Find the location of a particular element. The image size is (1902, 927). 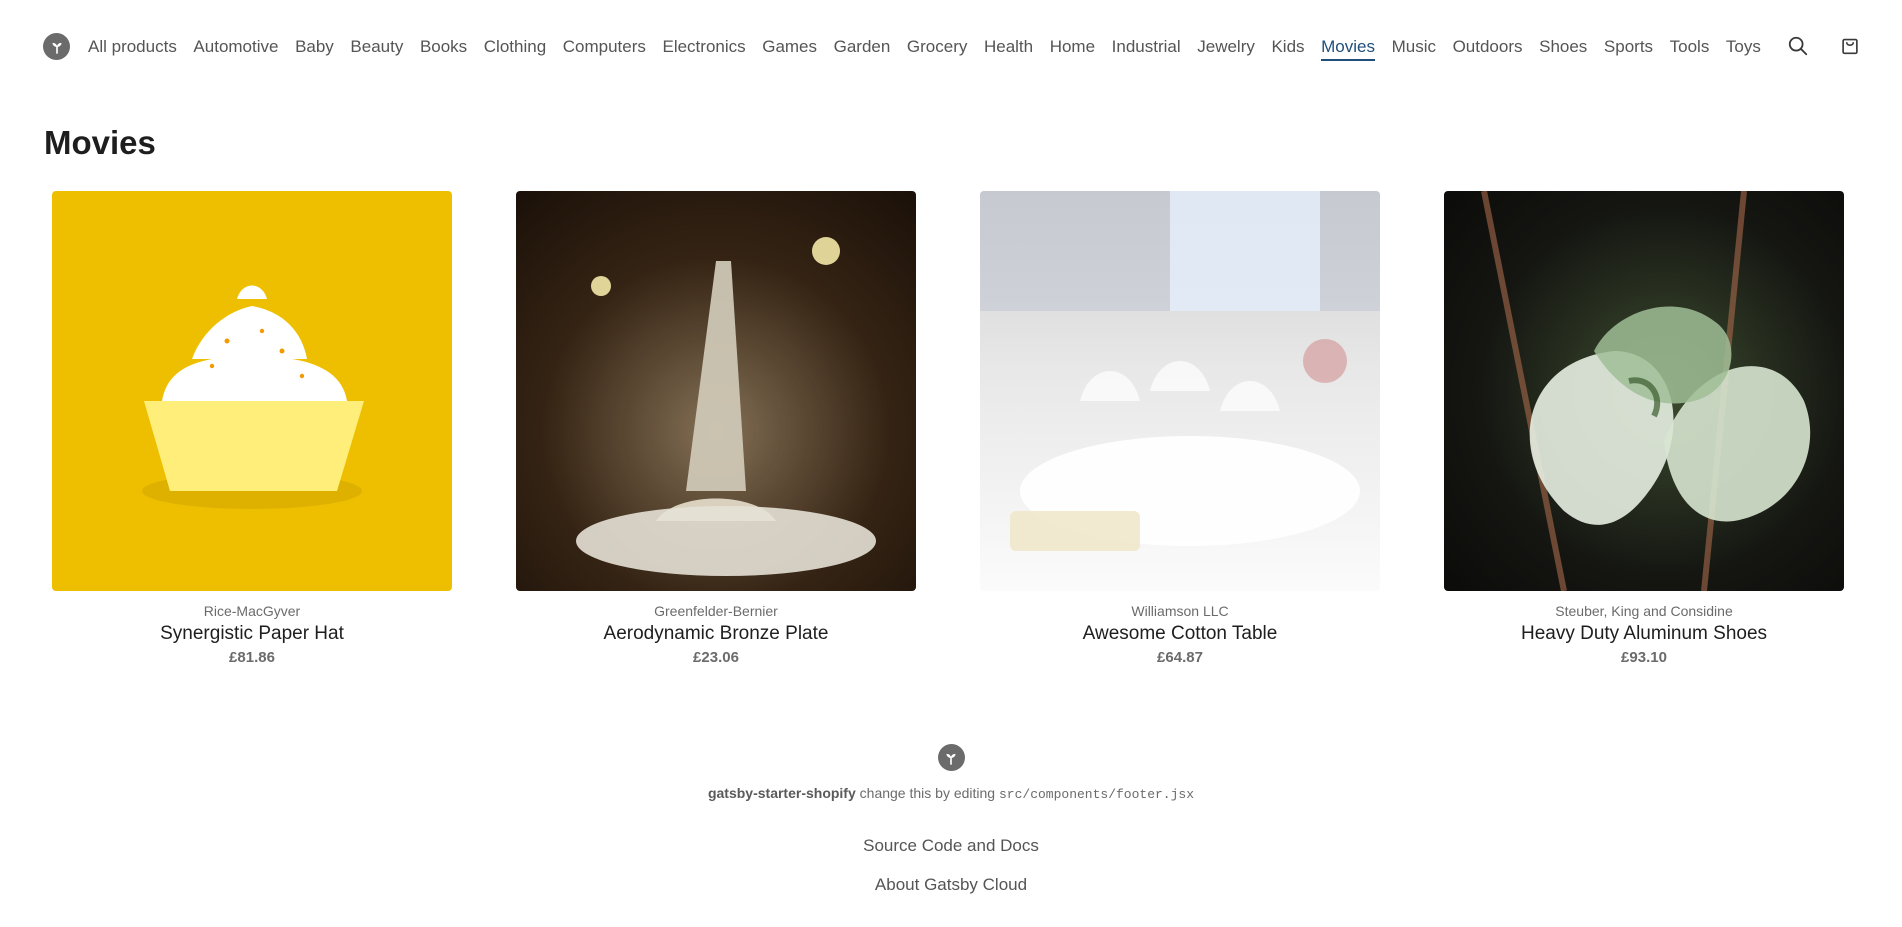

nav-item-grocery: Grocery is located at coordinates (937, 48).